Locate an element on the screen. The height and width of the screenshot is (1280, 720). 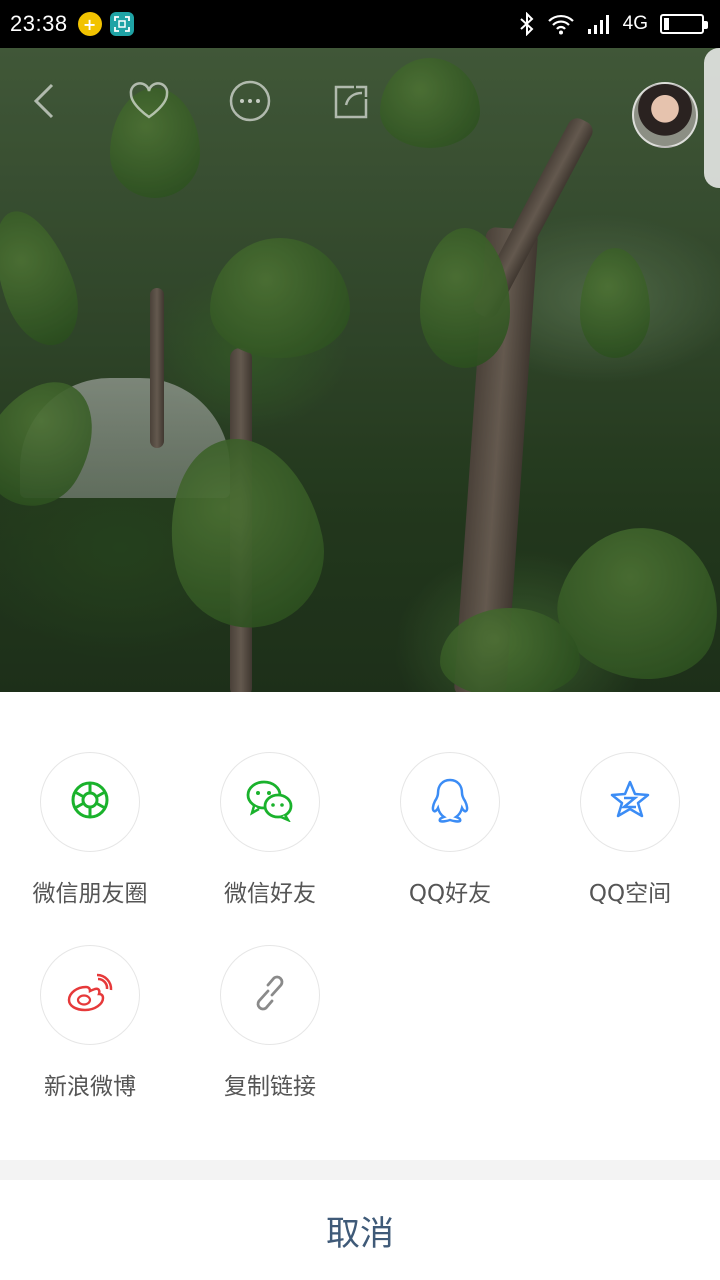
signal-icon is located at coordinates (599, 24).